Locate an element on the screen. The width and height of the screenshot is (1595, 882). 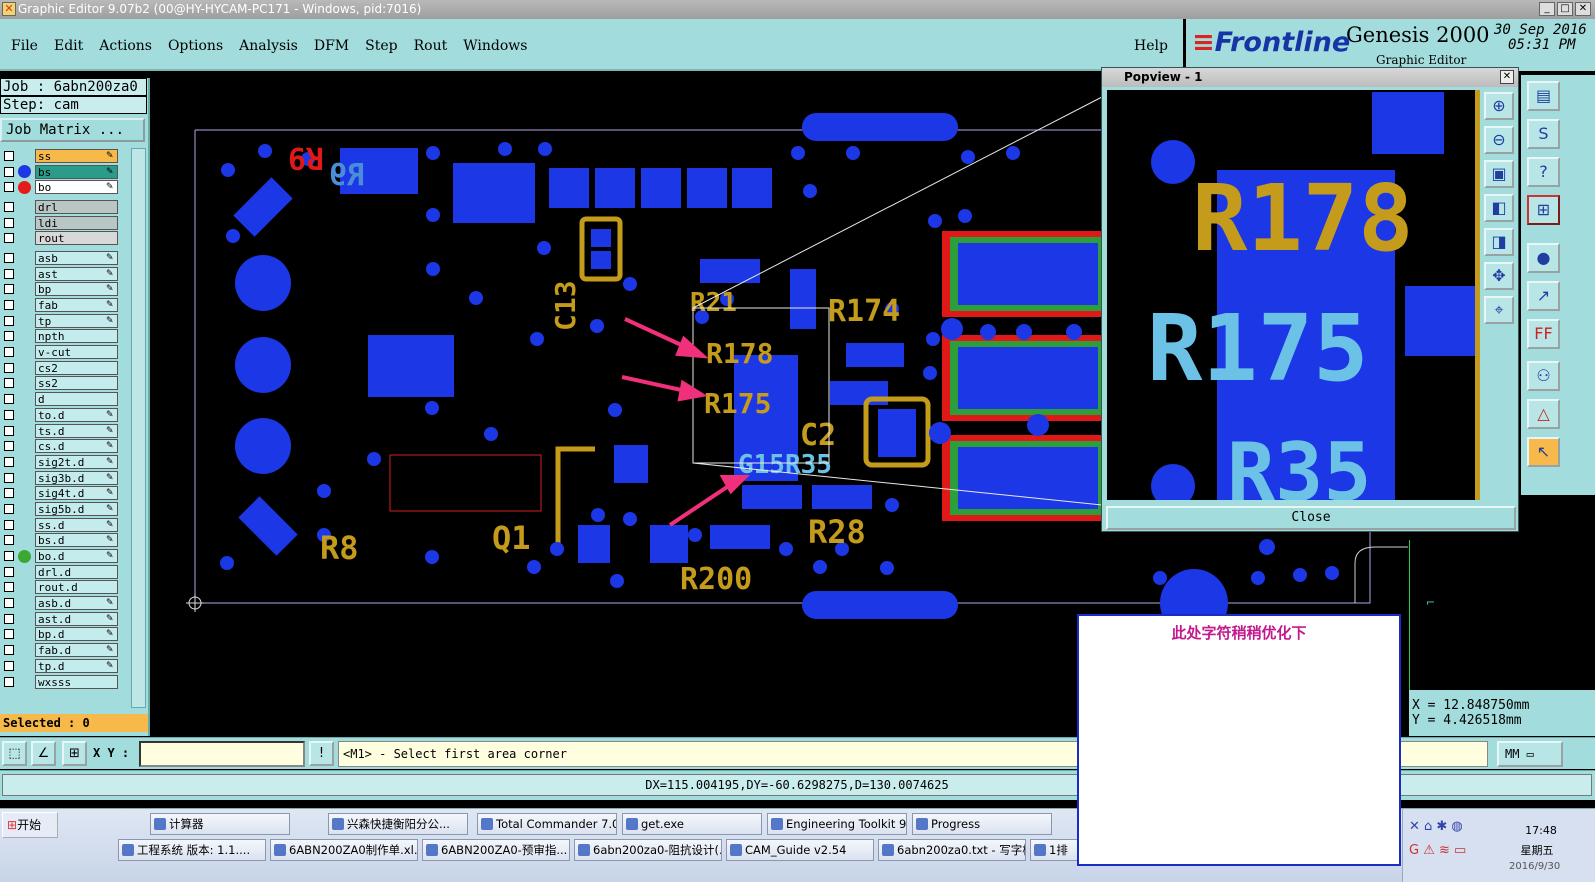
layer-row: sig2t.d ✎ is located at coordinates (60, 462).